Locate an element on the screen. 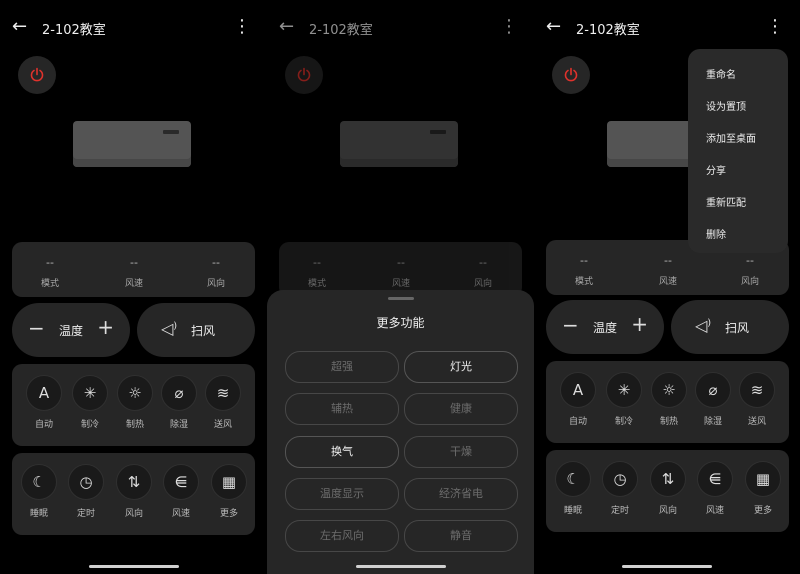 The width and height of the screenshot is (800, 574). sheet-title: 更多功能 is located at coordinates (400, 323).